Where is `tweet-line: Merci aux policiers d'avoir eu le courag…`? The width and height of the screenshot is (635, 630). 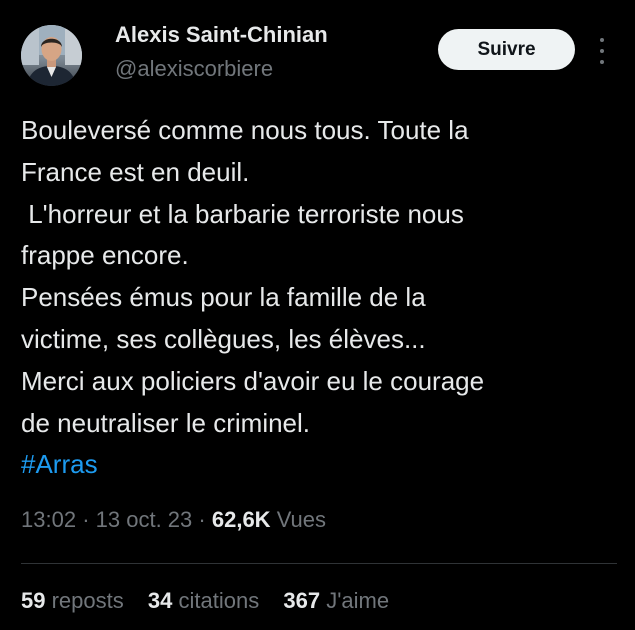
tweet-line: Merci aux policiers d'avoir eu le courag… is located at coordinates (253, 380).